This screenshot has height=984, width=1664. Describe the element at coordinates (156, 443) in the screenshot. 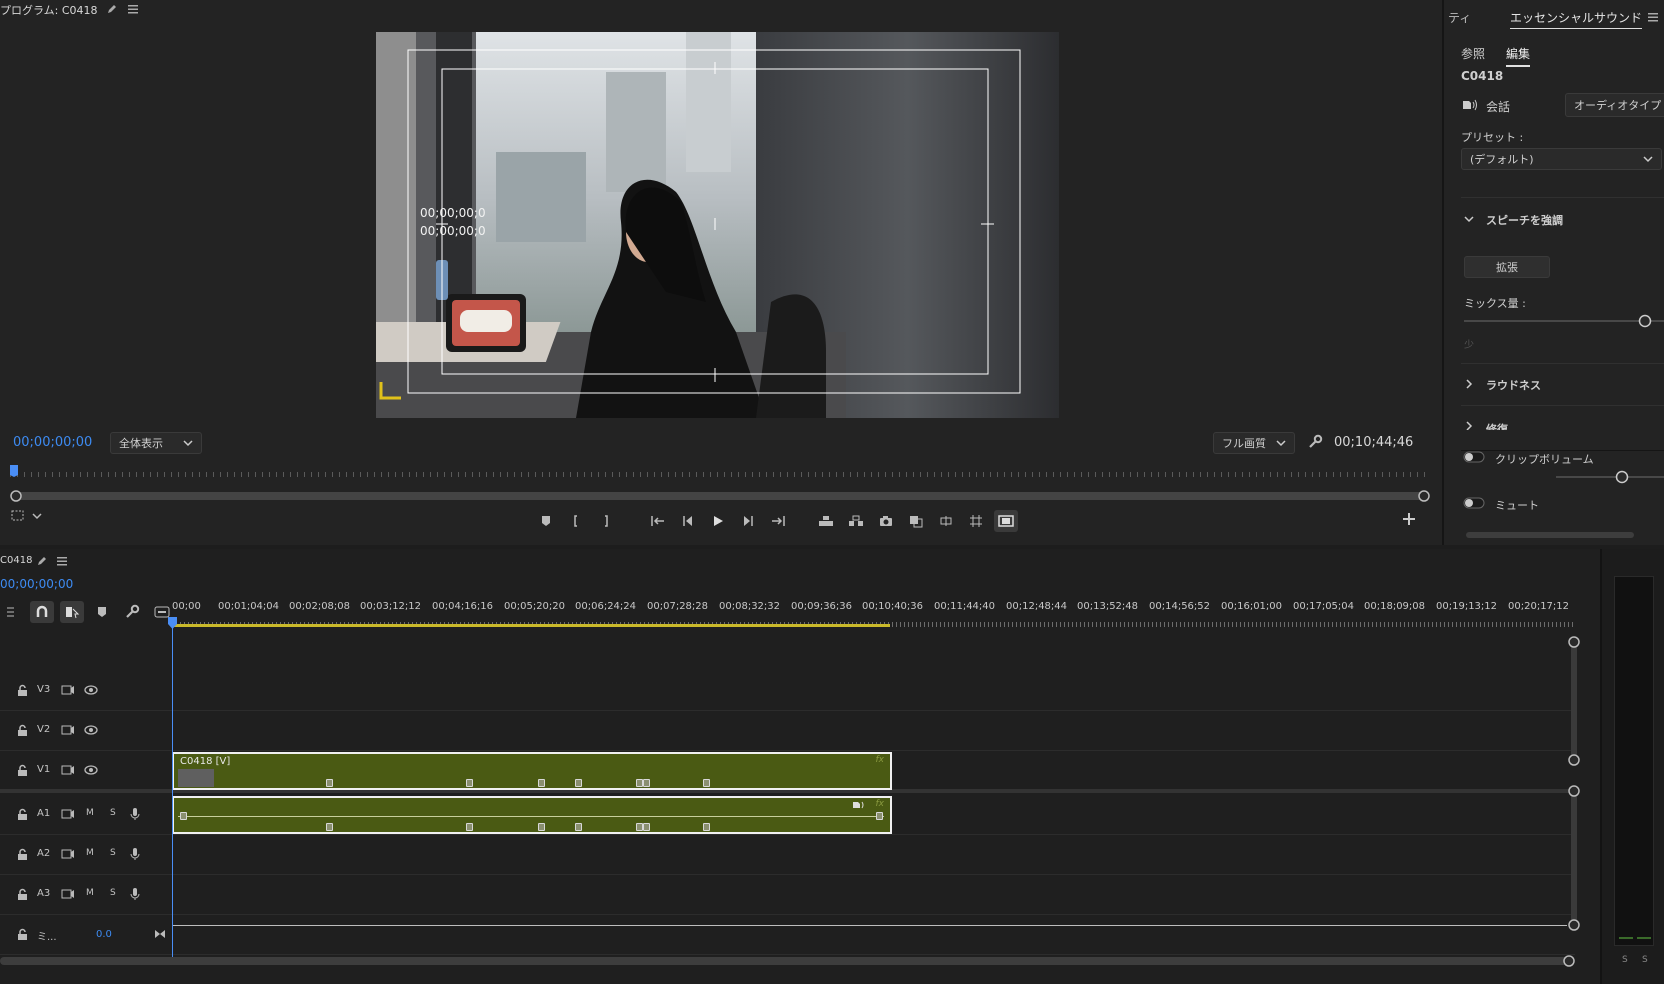

I see `zoom-dropdown: 全体表示` at that location.